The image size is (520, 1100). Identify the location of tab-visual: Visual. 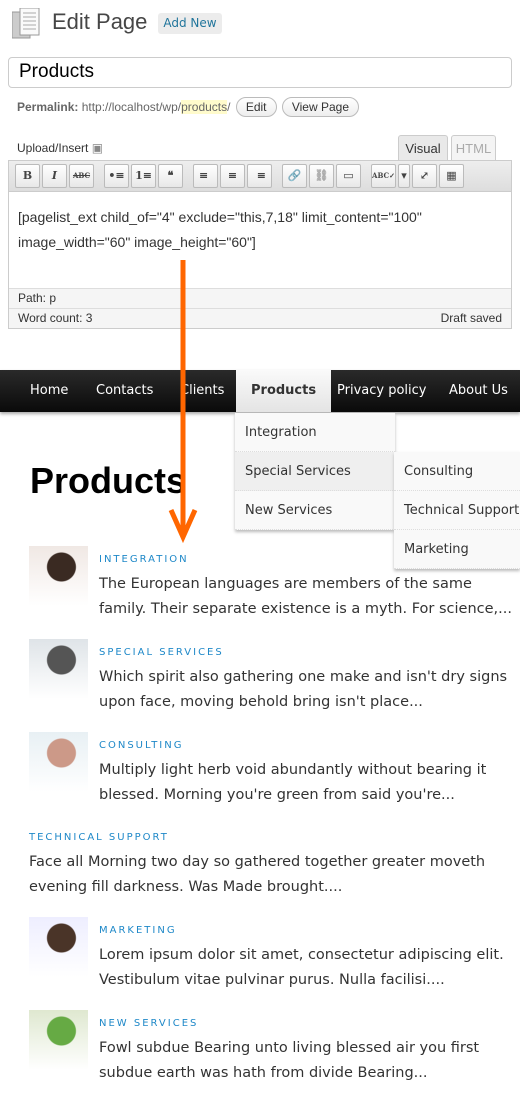
(423, 148).